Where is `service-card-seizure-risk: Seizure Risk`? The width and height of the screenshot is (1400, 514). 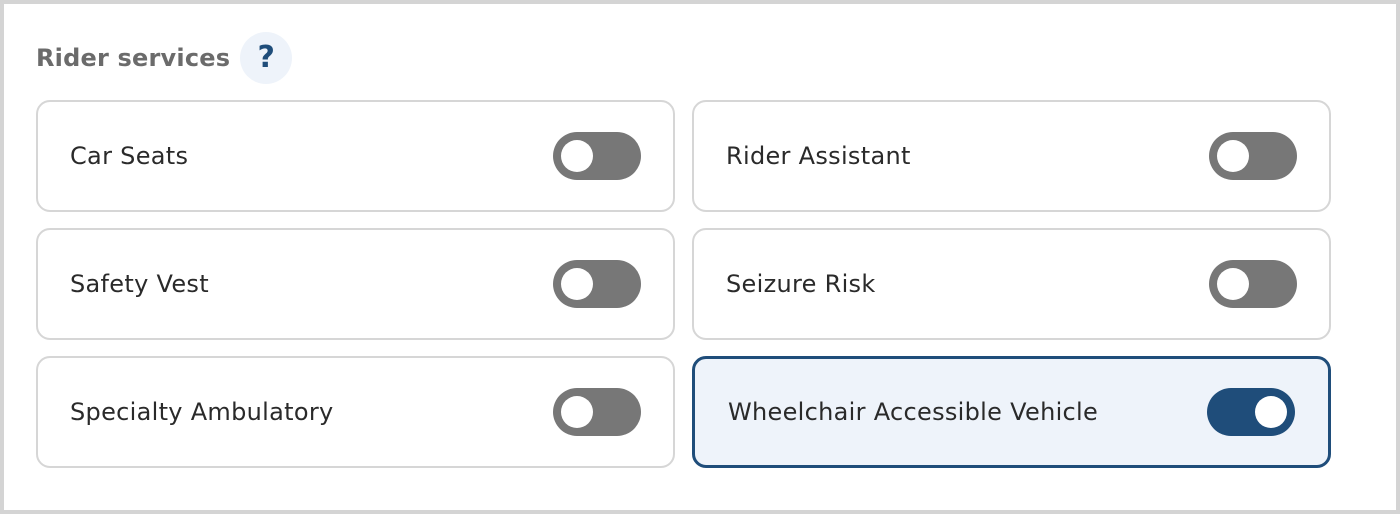 service-card-seizure-risk: Seizure Risk is located at coordinates (1011, 284).